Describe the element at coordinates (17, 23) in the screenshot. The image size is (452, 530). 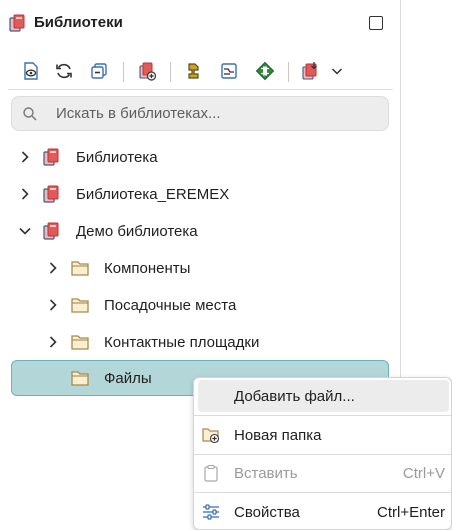
I see `library-books-icon` at that location.